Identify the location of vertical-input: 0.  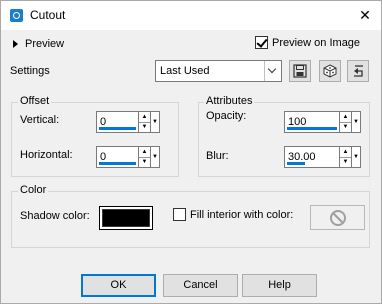
(117, 122).